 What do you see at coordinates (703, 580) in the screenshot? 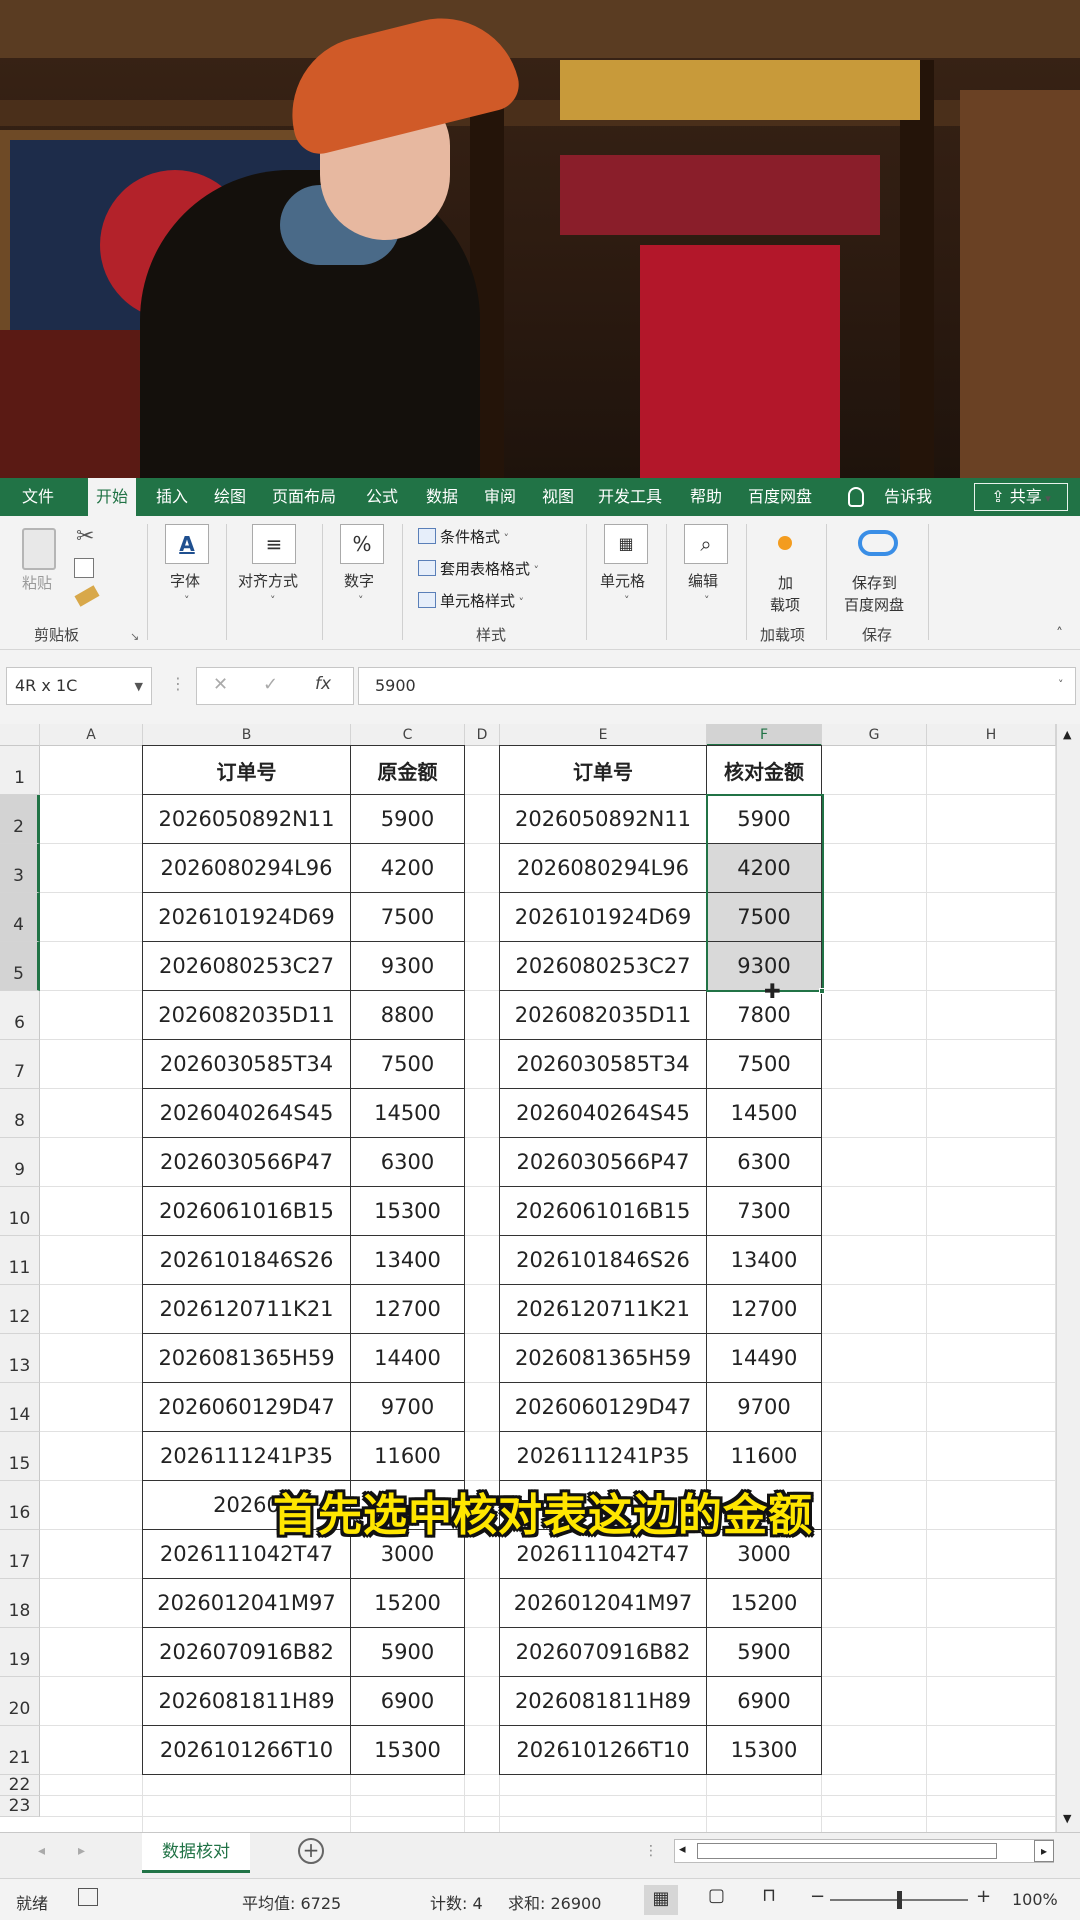
I see `editing-button: 编辑` at bounding box center [703, 580].